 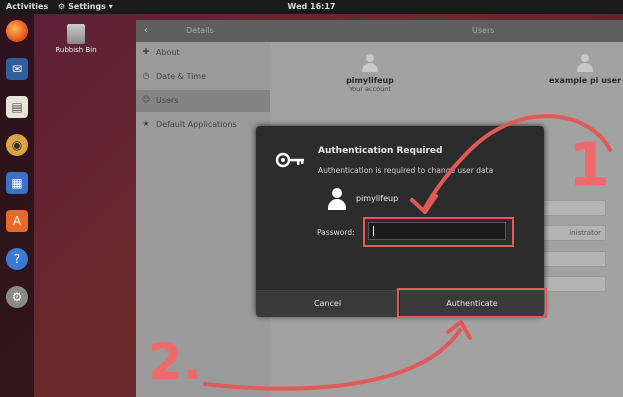 What do you see at coordinates (167, 100) in the screenshot?
I see `sidebar-item-label: Users` at bounding box center [167, 100].